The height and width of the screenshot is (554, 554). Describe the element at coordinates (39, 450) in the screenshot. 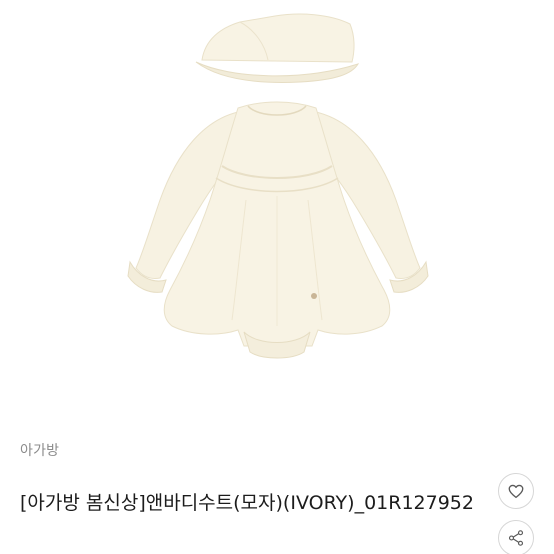

I see `brand-name: 아가방` at that location.